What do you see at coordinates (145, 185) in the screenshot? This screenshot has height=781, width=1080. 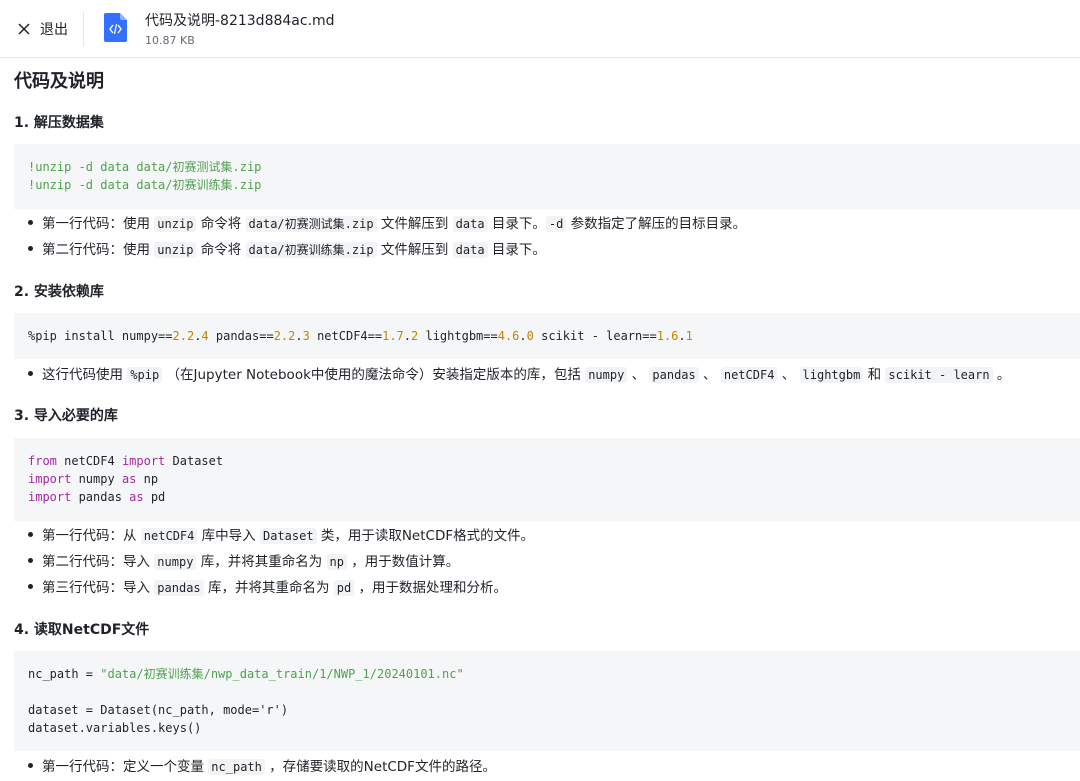 I see `code-line: !unzip -d data data/初赛训练集.zip` at bounding box center [145, 185].